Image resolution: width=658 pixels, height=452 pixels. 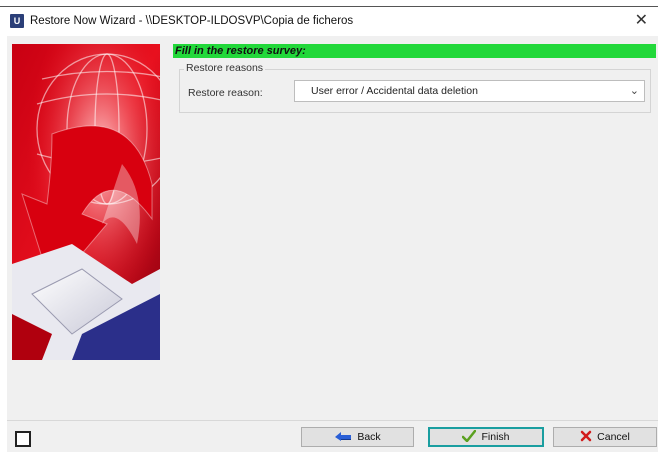 What do you see at coordinates (469, 437) in the screenshot?
I see `checkmark-icon` at bounding box center [469, 437].